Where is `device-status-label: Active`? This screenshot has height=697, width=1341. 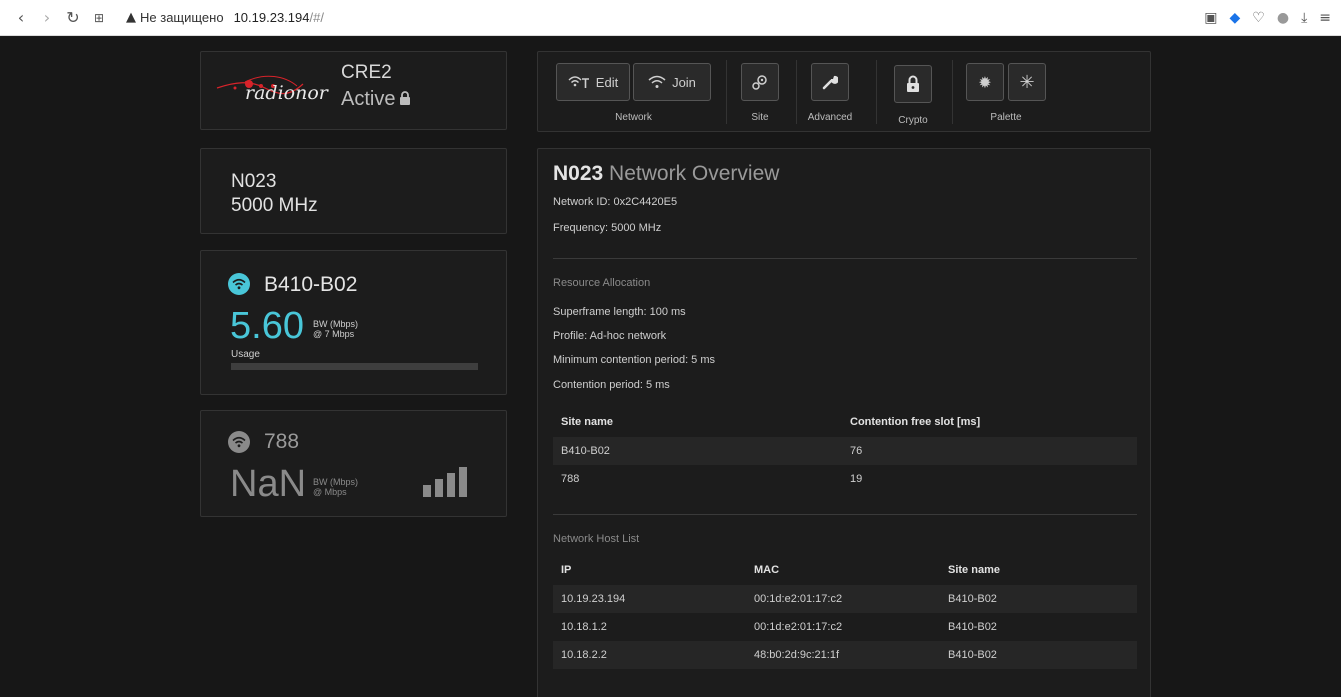
device-status-label: Active is located at coordinates (368, 99).